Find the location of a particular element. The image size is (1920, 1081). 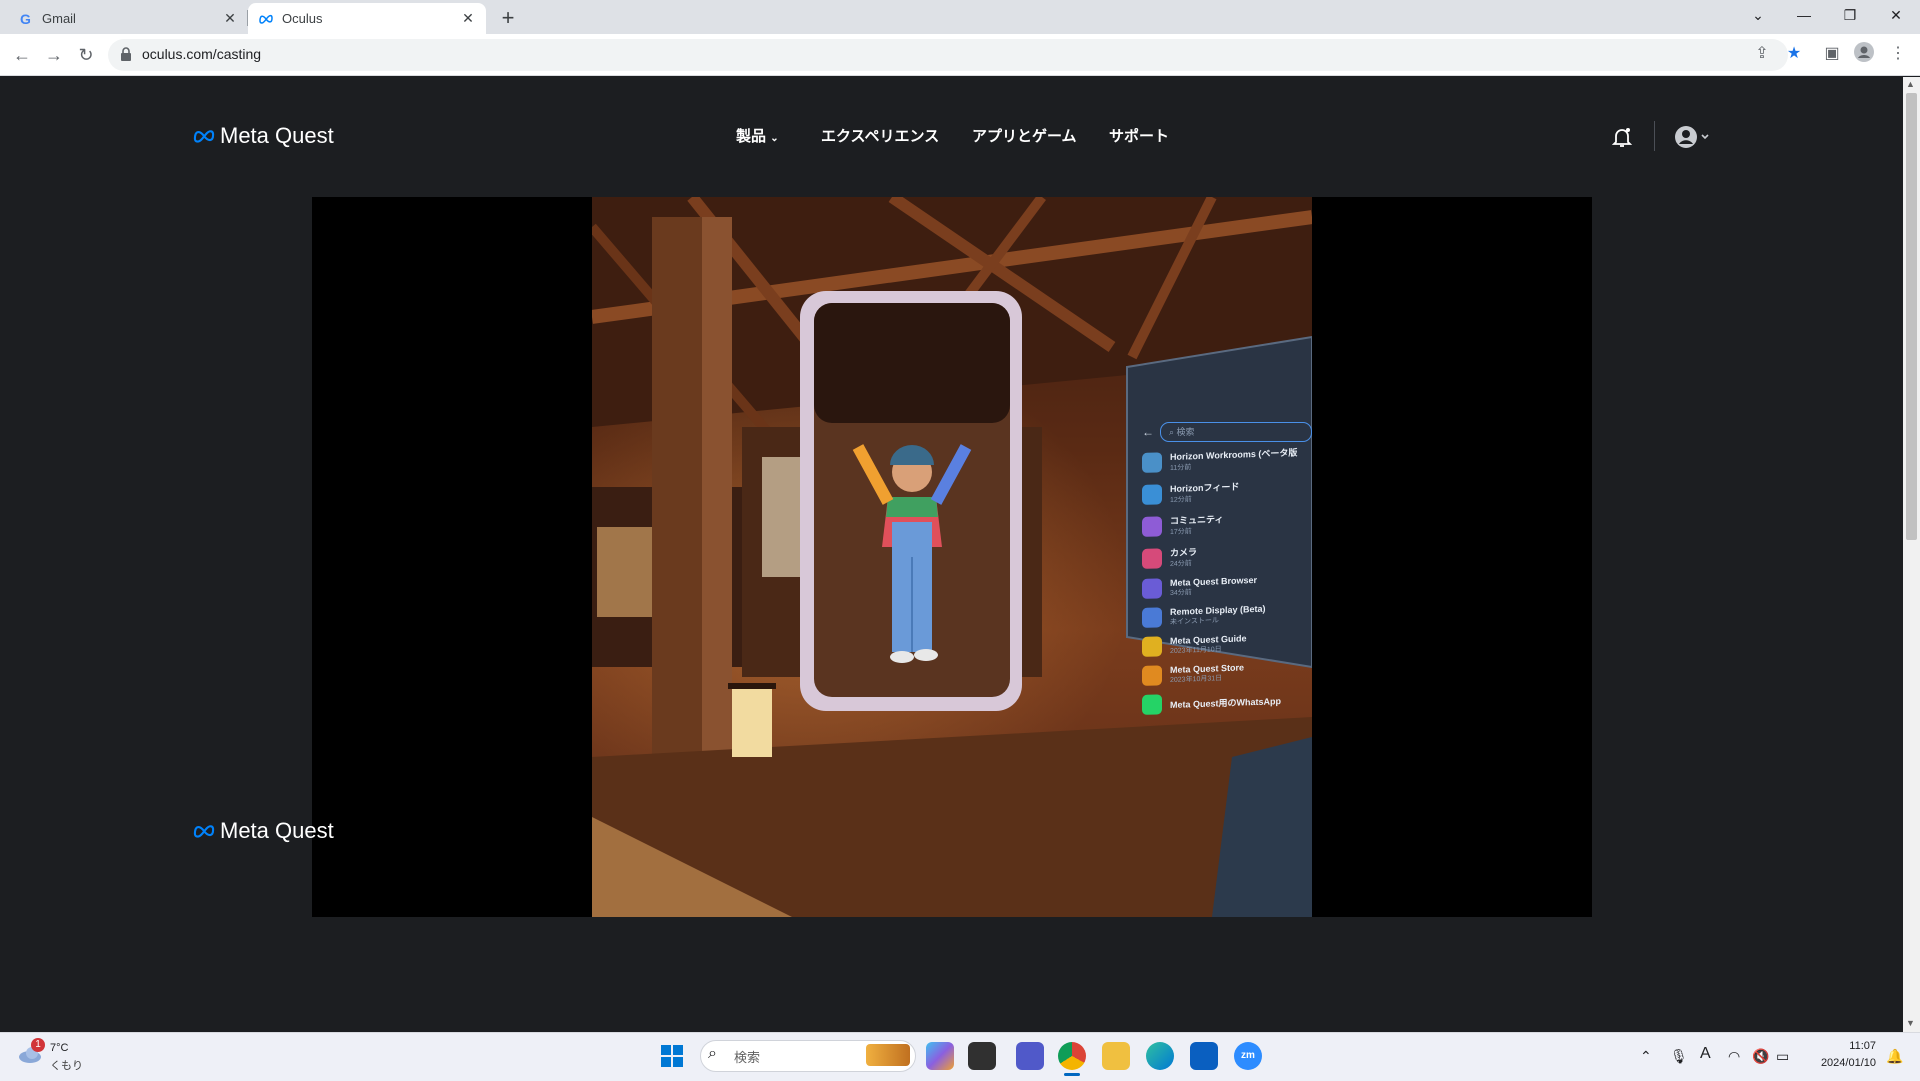

speaker-muted-icon: 🔇 is located at coordinates (1760, 1056).